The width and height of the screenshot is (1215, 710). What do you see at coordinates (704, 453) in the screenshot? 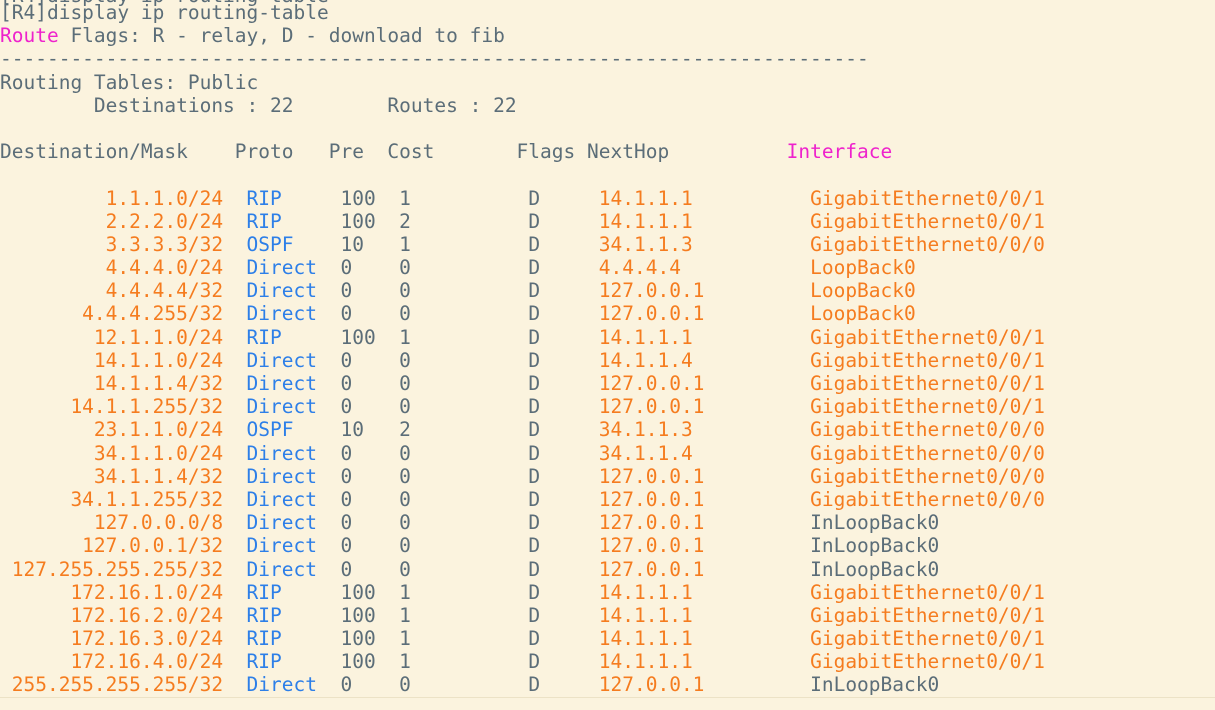
I see `row-cell-nexthop: 34.1.1.4` at bounding box center [704, 453].